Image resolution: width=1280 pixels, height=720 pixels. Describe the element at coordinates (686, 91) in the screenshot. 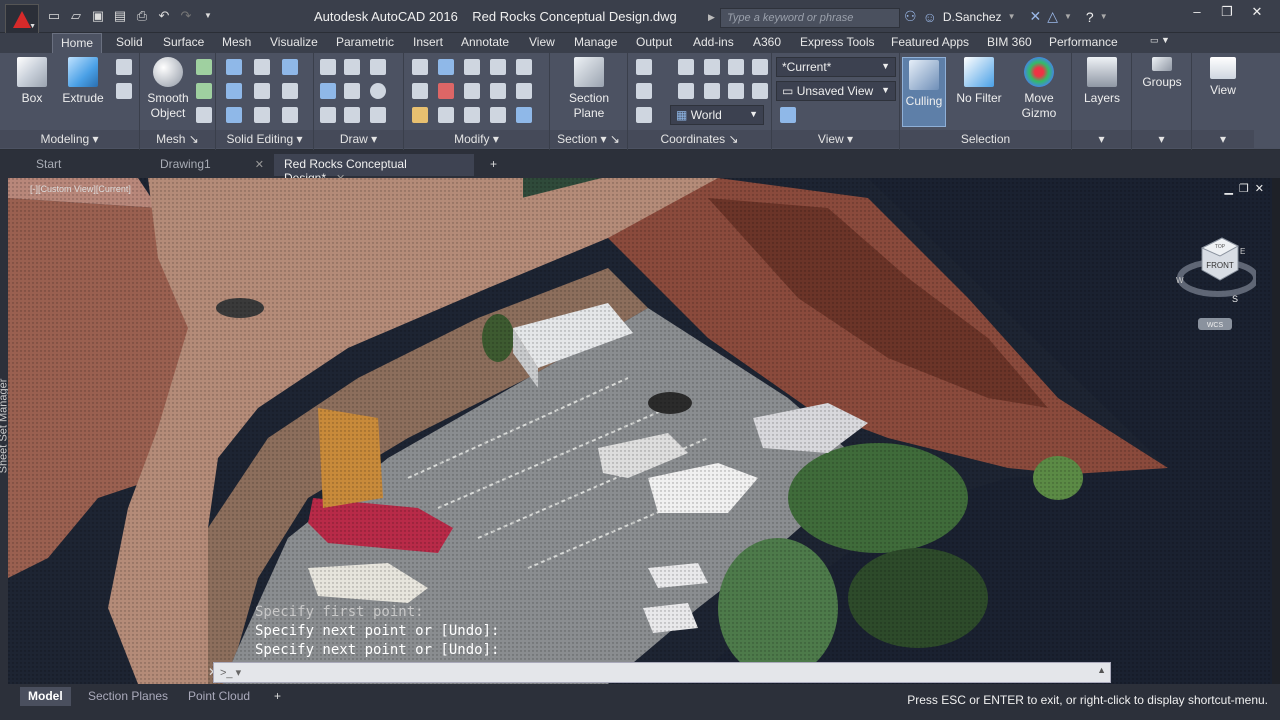

I see `ucs-y-icon` at that location.